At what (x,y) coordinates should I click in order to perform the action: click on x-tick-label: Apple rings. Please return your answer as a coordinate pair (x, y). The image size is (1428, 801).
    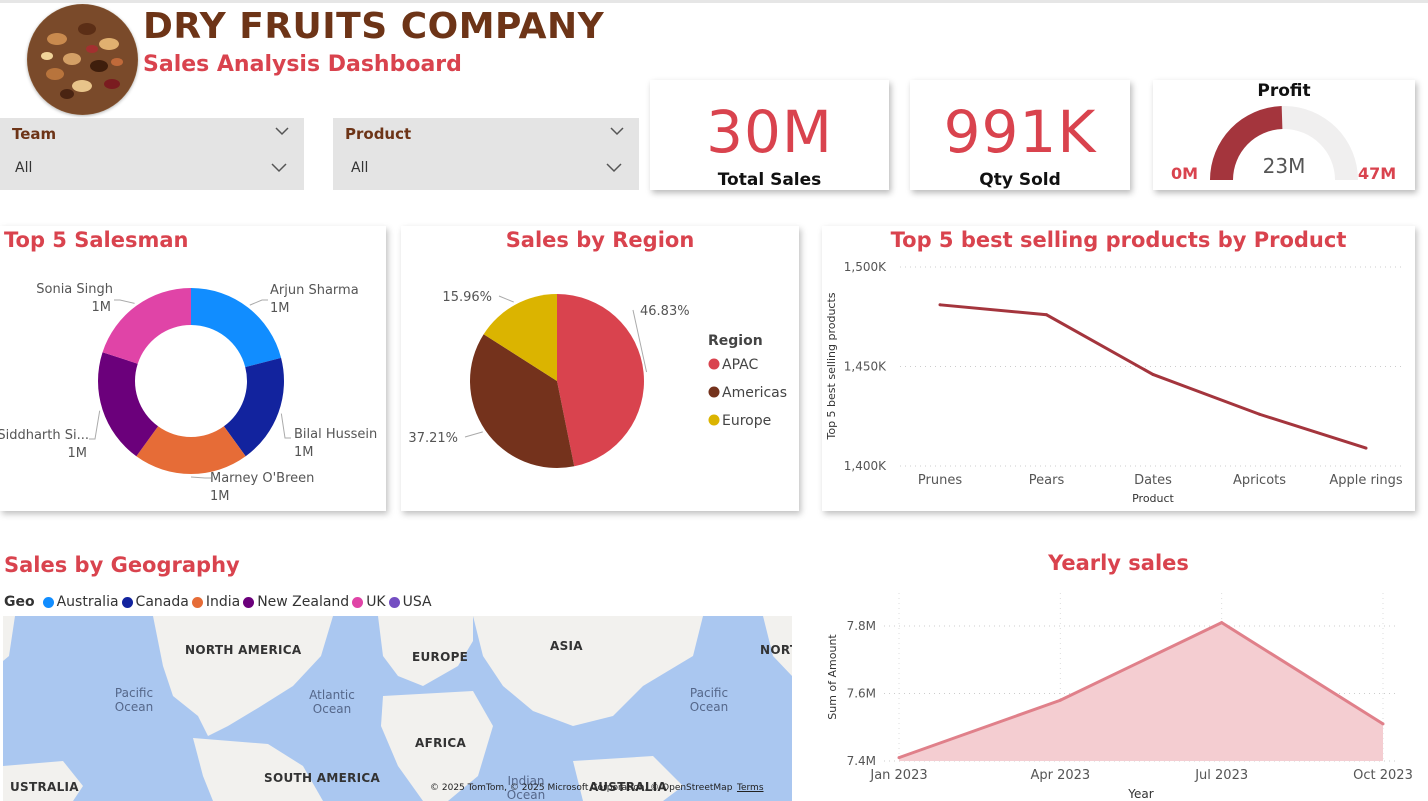
    Looking at the image, I should click on (1366, 480).